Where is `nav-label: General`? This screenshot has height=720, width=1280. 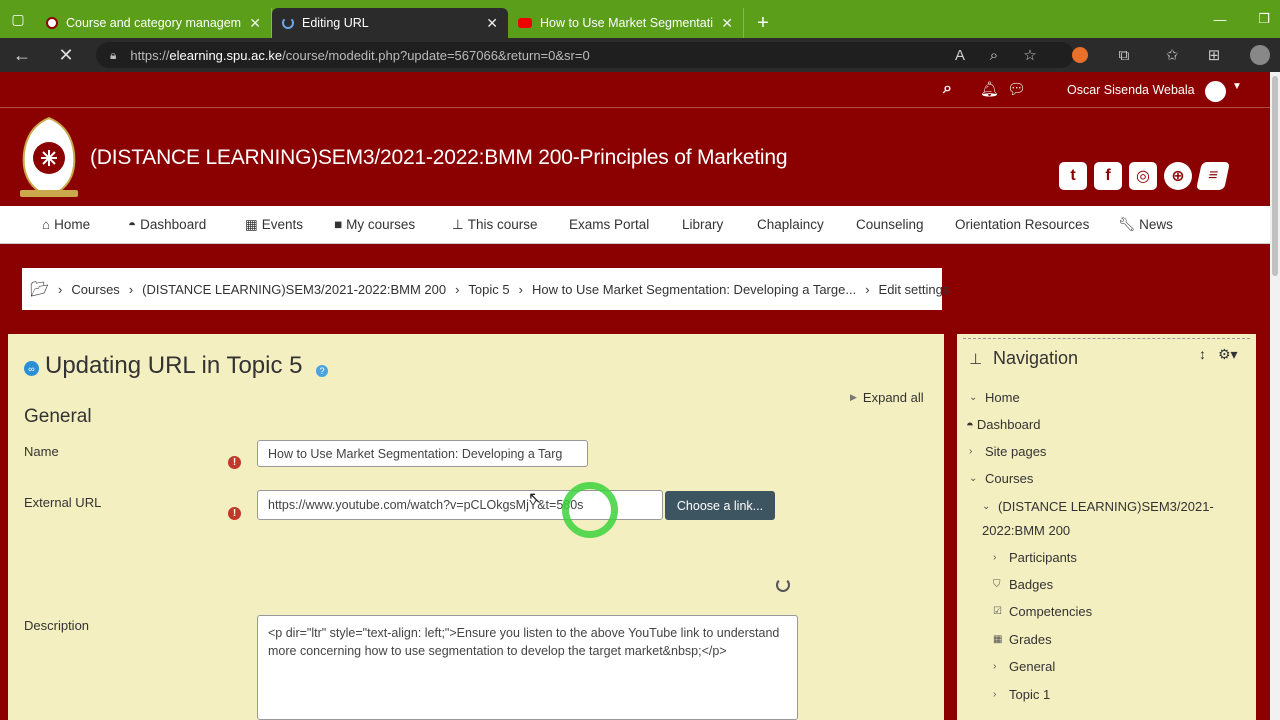 nav-label: General is located at coordinates (1032, 666).